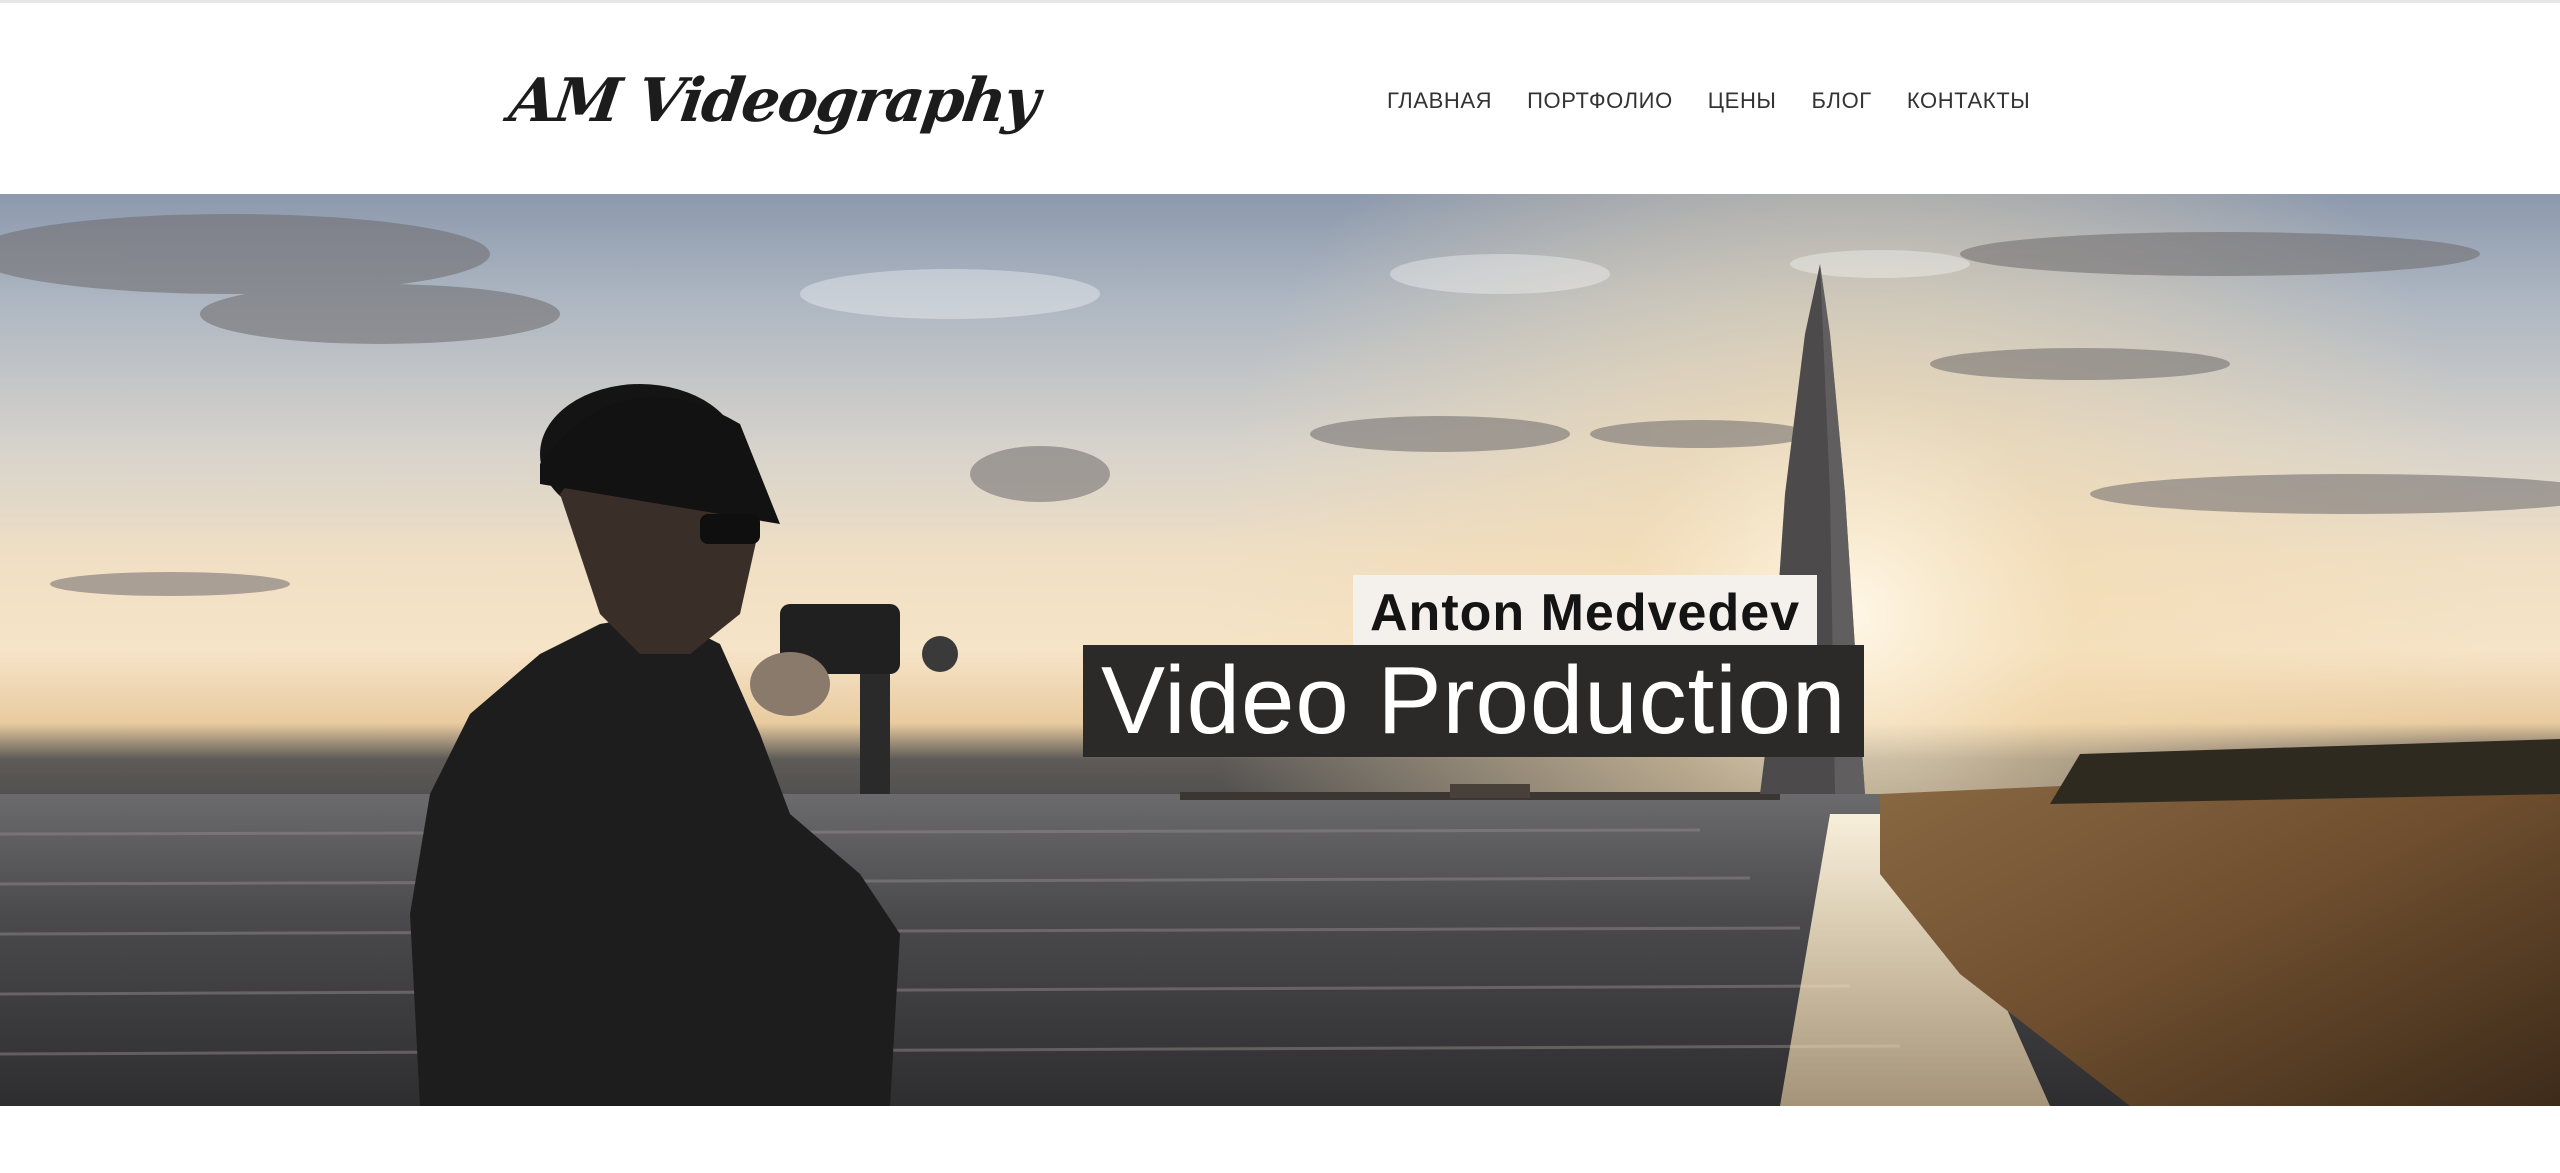  I want to click on site-logo: AM Videography, so click(773, 101).